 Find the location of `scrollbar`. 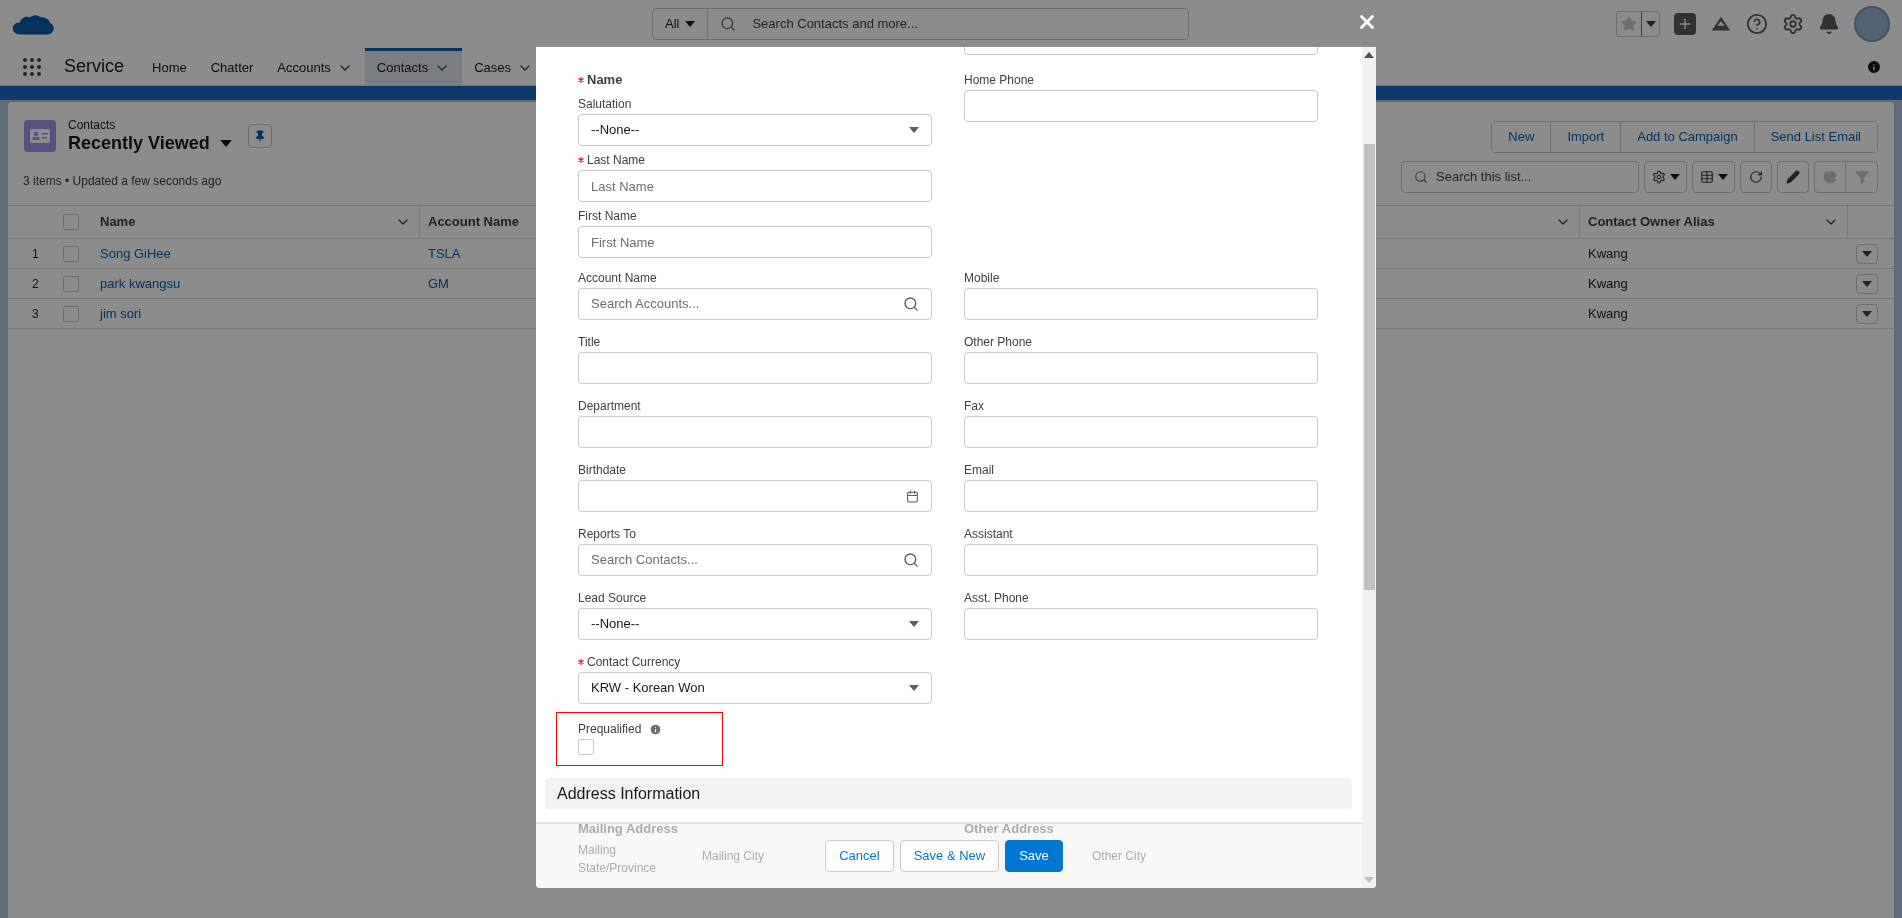

scrollbar is located at coordinates (1369, 467).